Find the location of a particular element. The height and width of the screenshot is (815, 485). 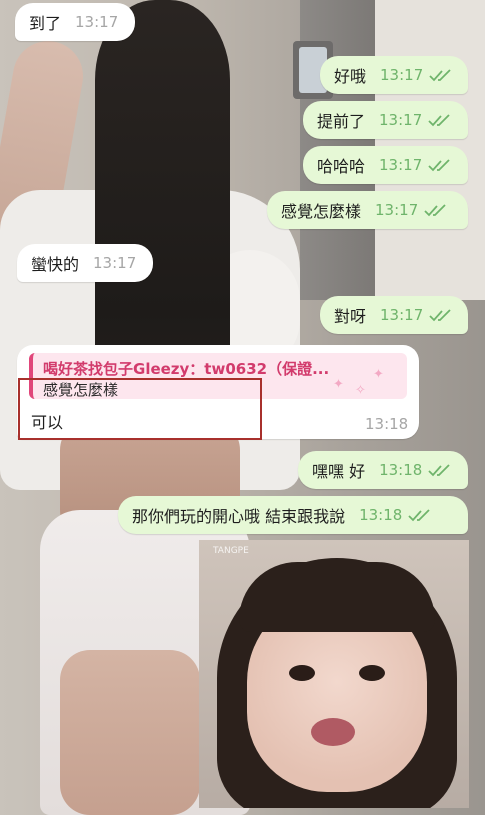

message-bubble-incoming: 蠻快的 13:17 is located at coordinates (85, 263).